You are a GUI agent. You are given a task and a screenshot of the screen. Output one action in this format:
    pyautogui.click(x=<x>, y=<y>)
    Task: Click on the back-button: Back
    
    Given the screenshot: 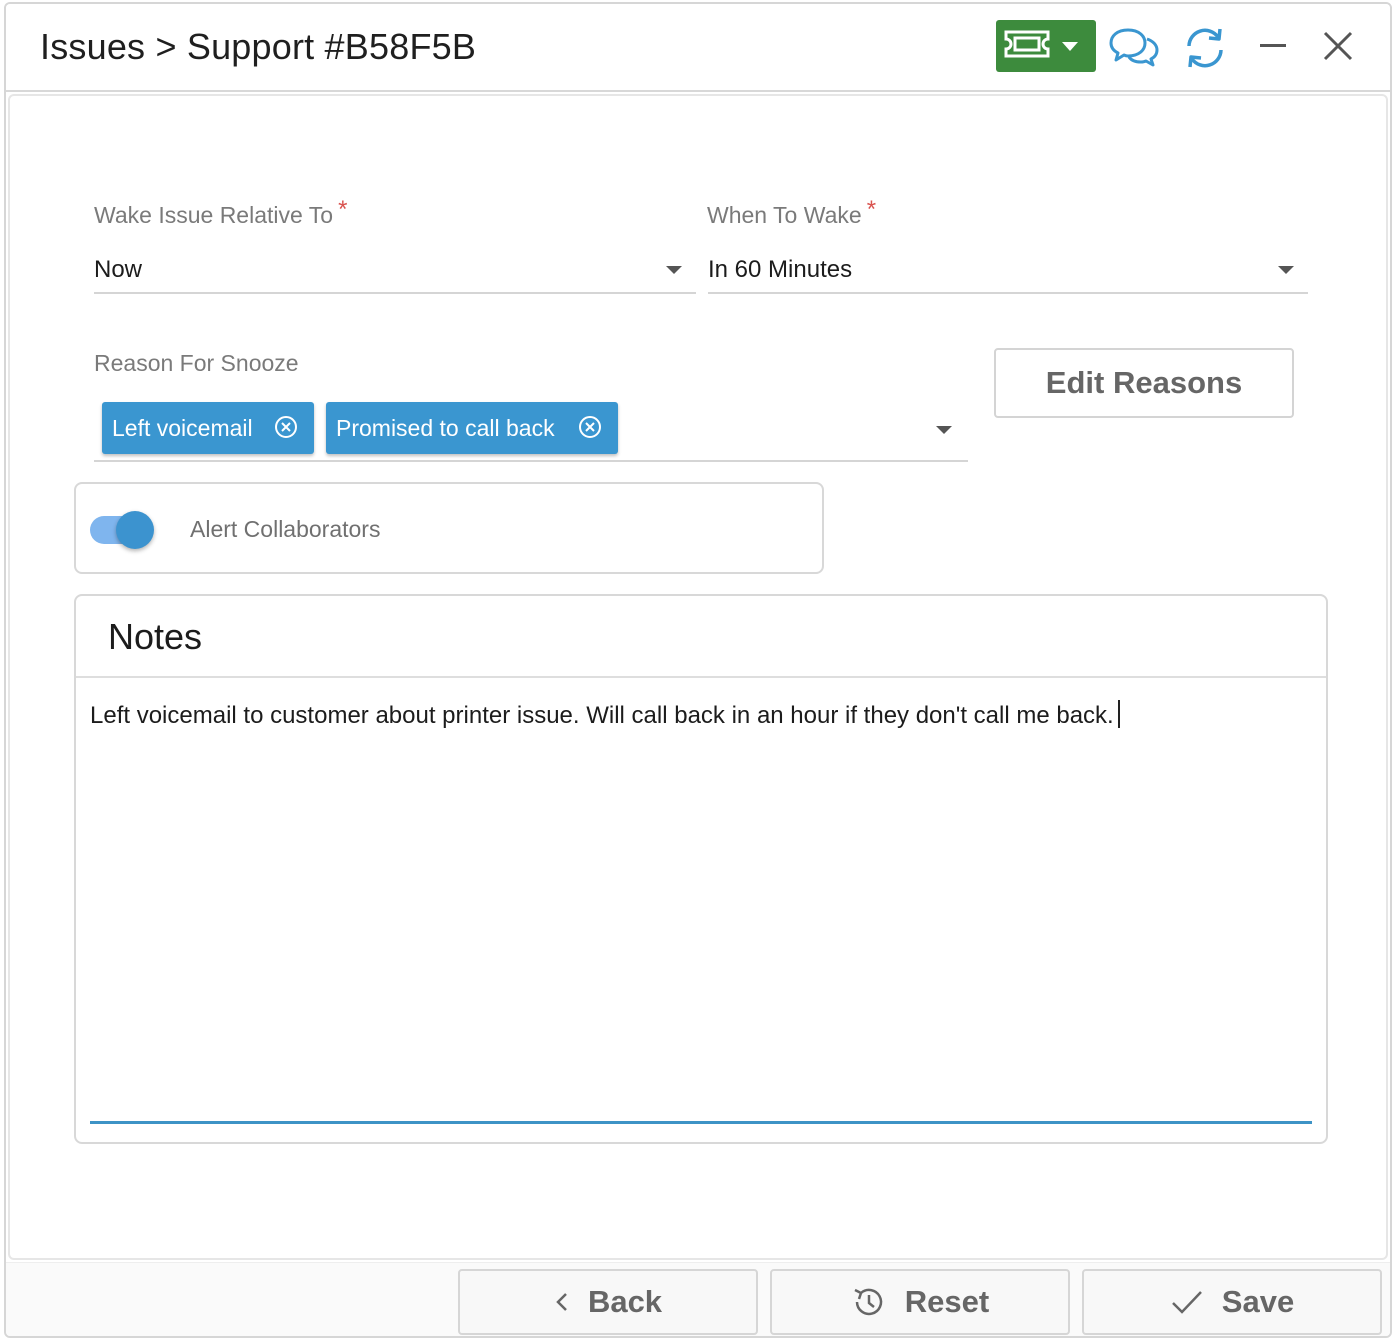 What is the action you would take?
    pyautogui.click(x=608, y=1302)
    